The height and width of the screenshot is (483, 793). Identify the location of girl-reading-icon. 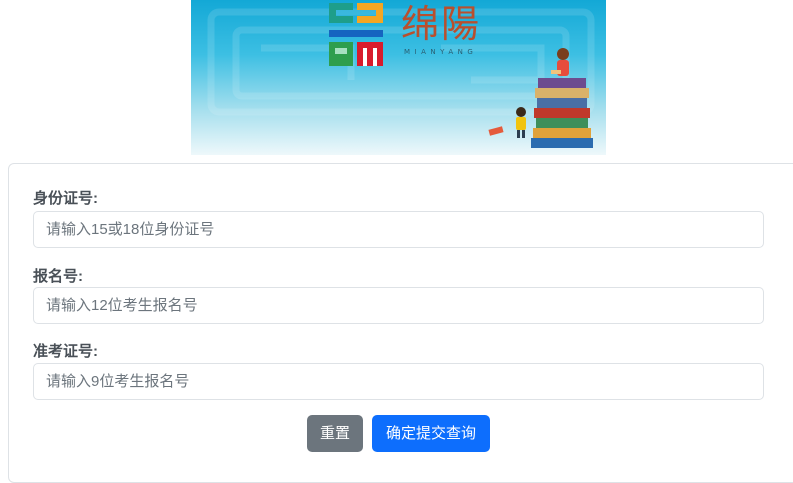
(560, 62).